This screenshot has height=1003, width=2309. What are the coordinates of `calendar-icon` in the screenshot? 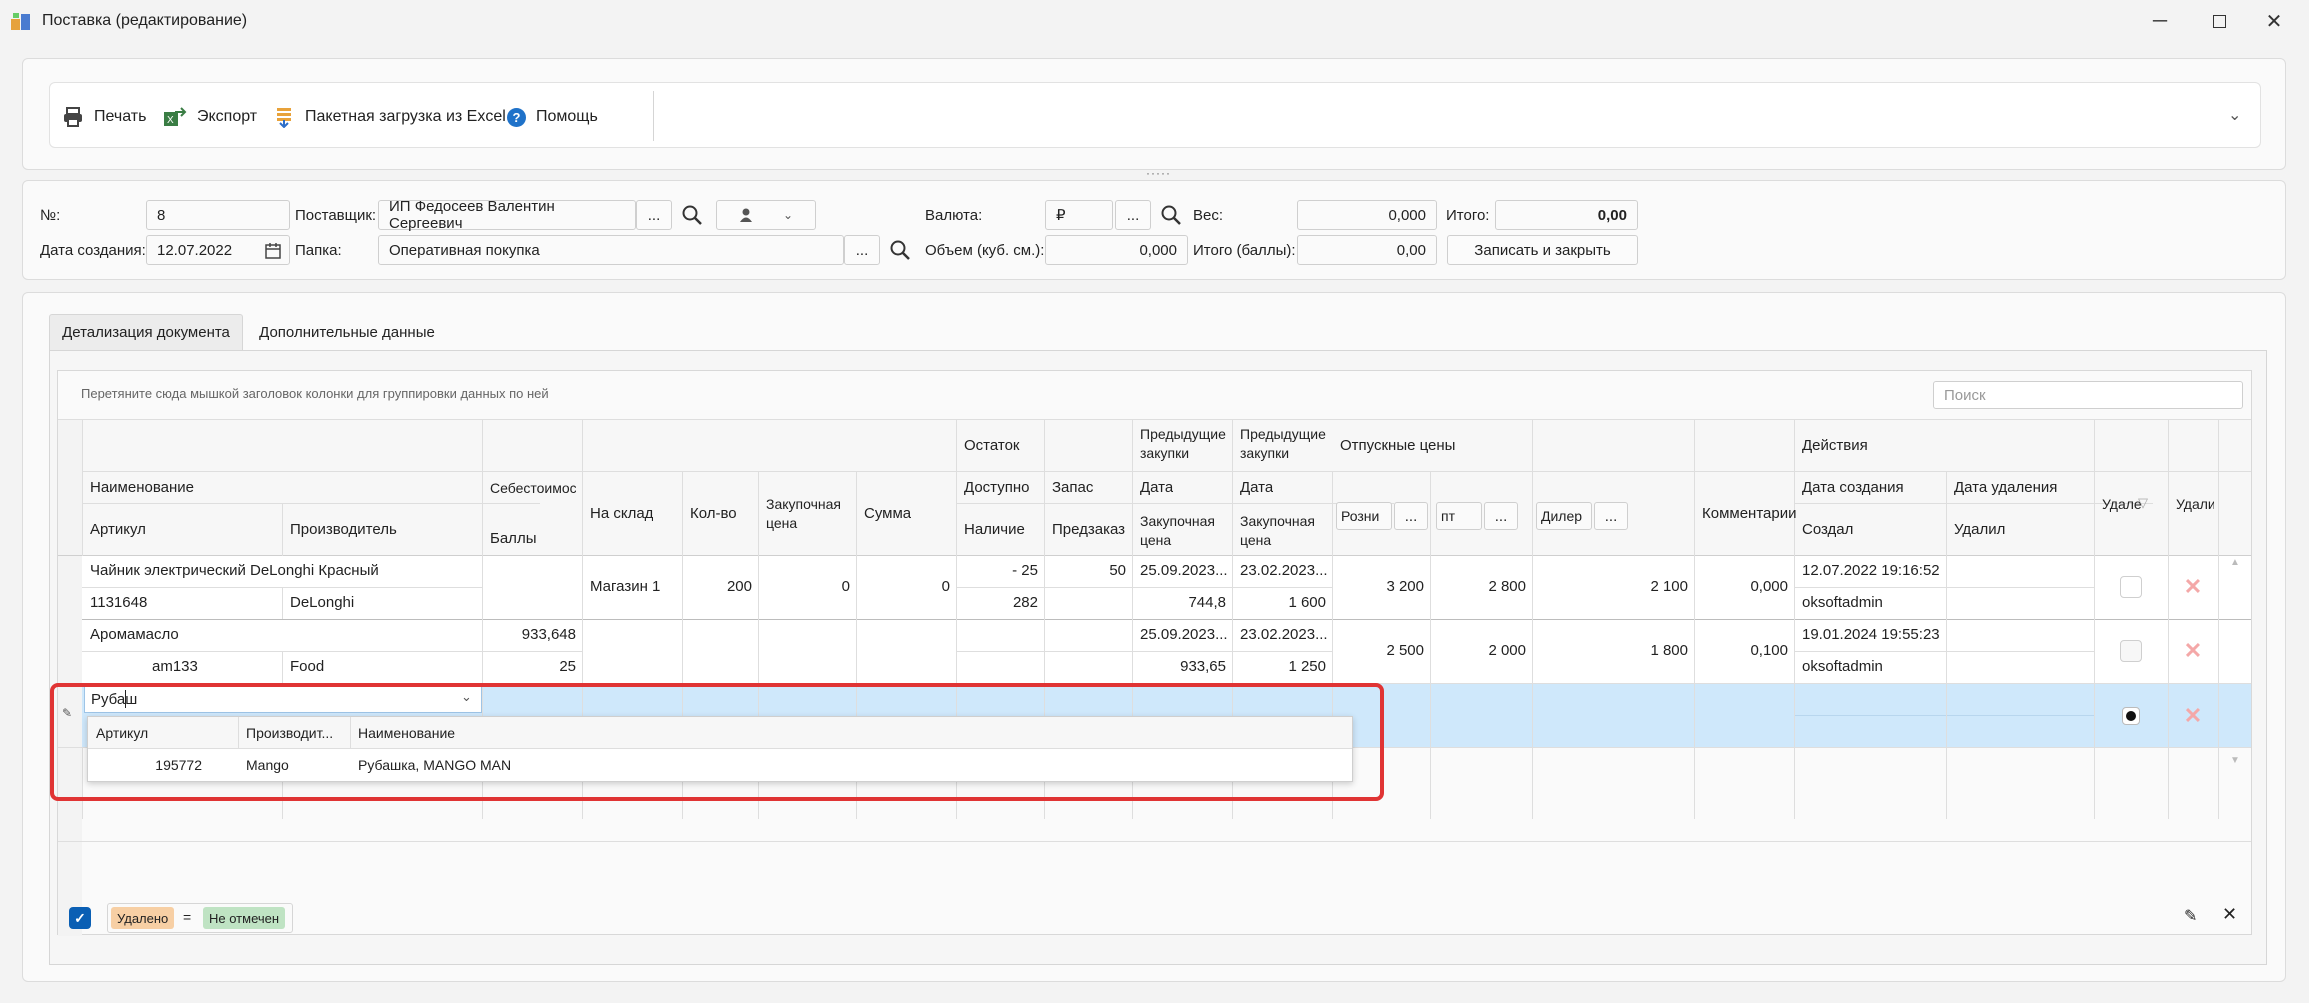 It's located at (273, 251).